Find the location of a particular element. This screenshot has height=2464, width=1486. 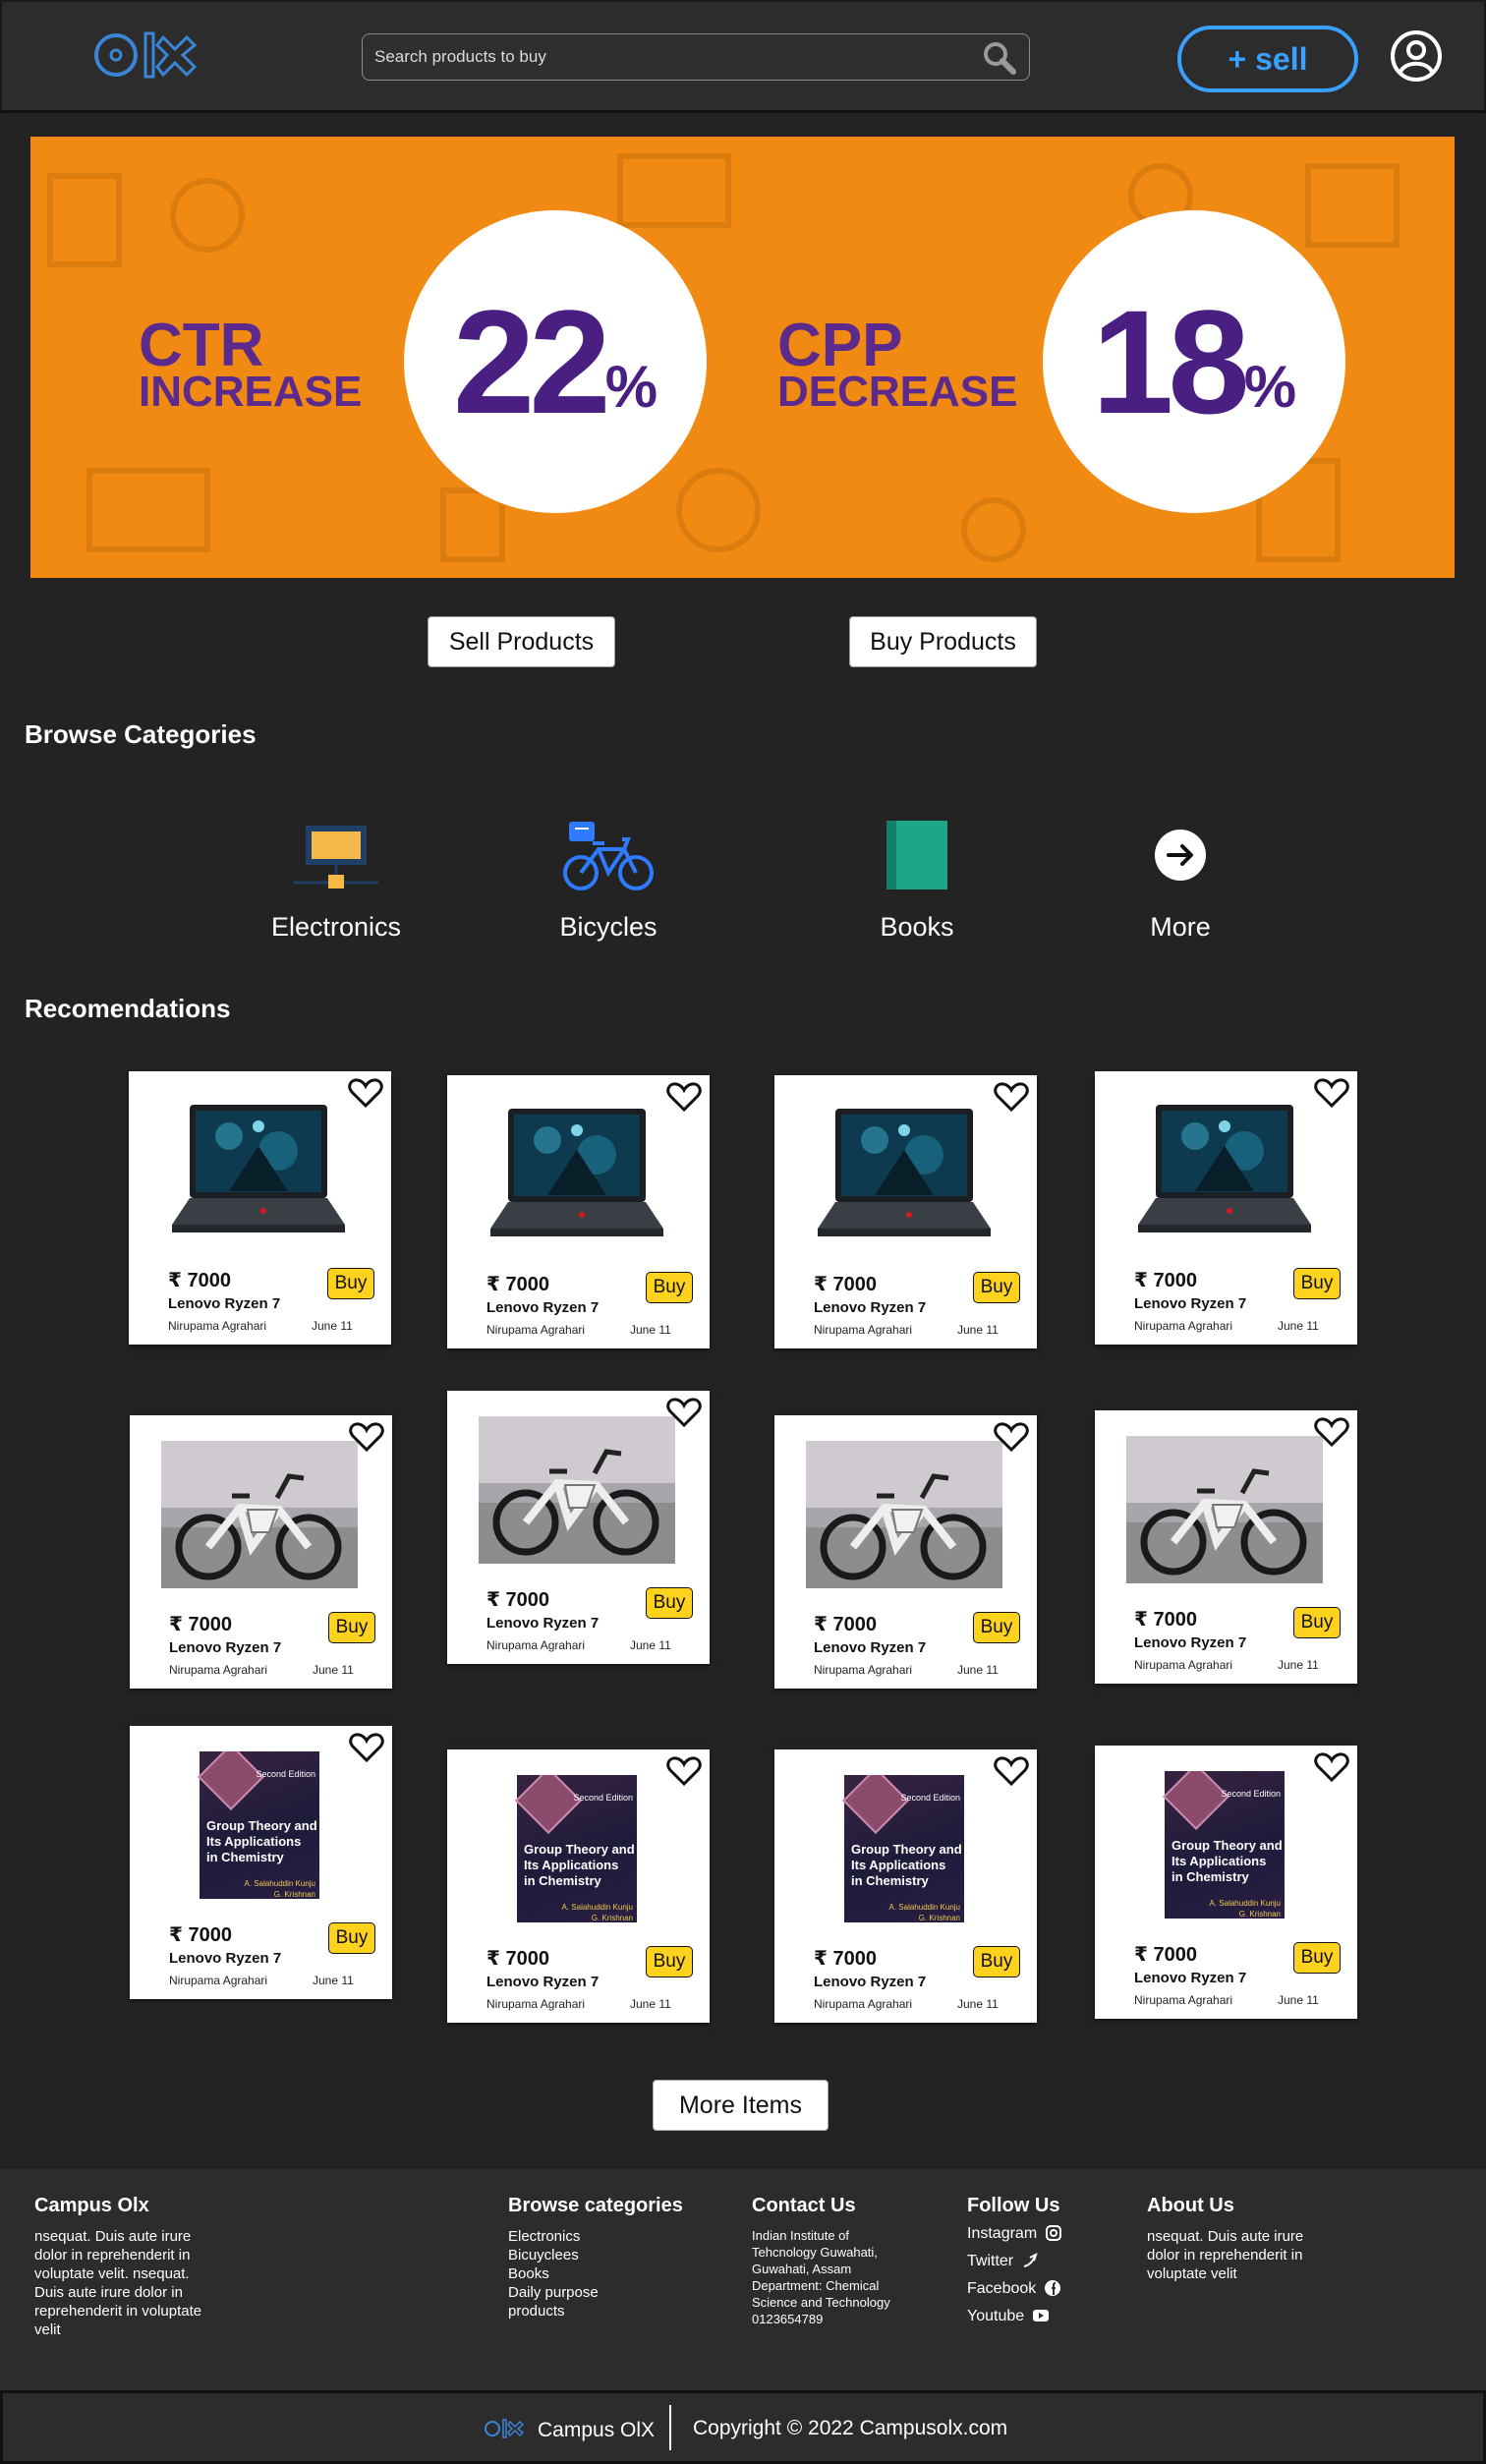

browse-categories-title: Browse Categories is located at coordinates (141, 734).